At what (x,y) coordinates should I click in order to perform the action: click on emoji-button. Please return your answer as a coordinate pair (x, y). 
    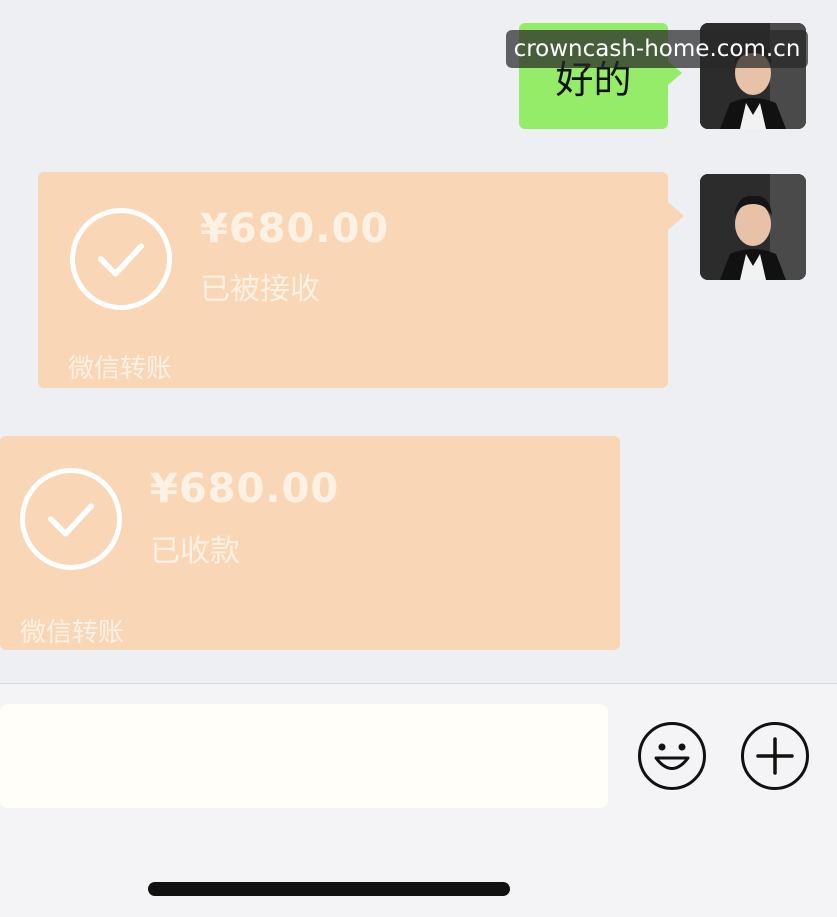
    Looking at the image, I should click on (672, 756).